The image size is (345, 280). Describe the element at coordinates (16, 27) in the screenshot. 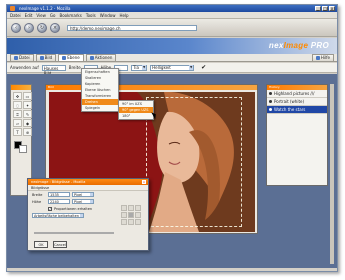

I see `back-button: ‹` at that location.